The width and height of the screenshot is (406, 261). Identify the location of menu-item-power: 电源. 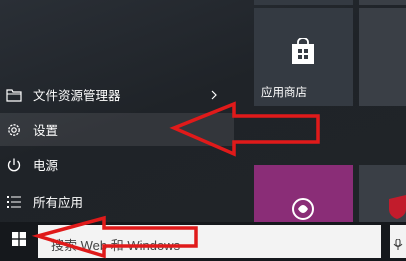
(117, 164).